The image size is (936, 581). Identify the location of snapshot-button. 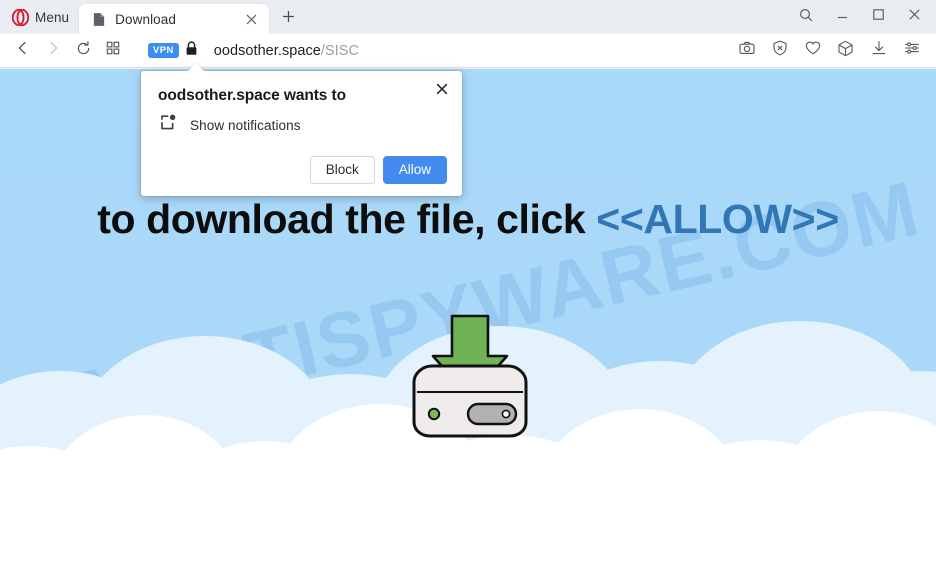
(746, 51).